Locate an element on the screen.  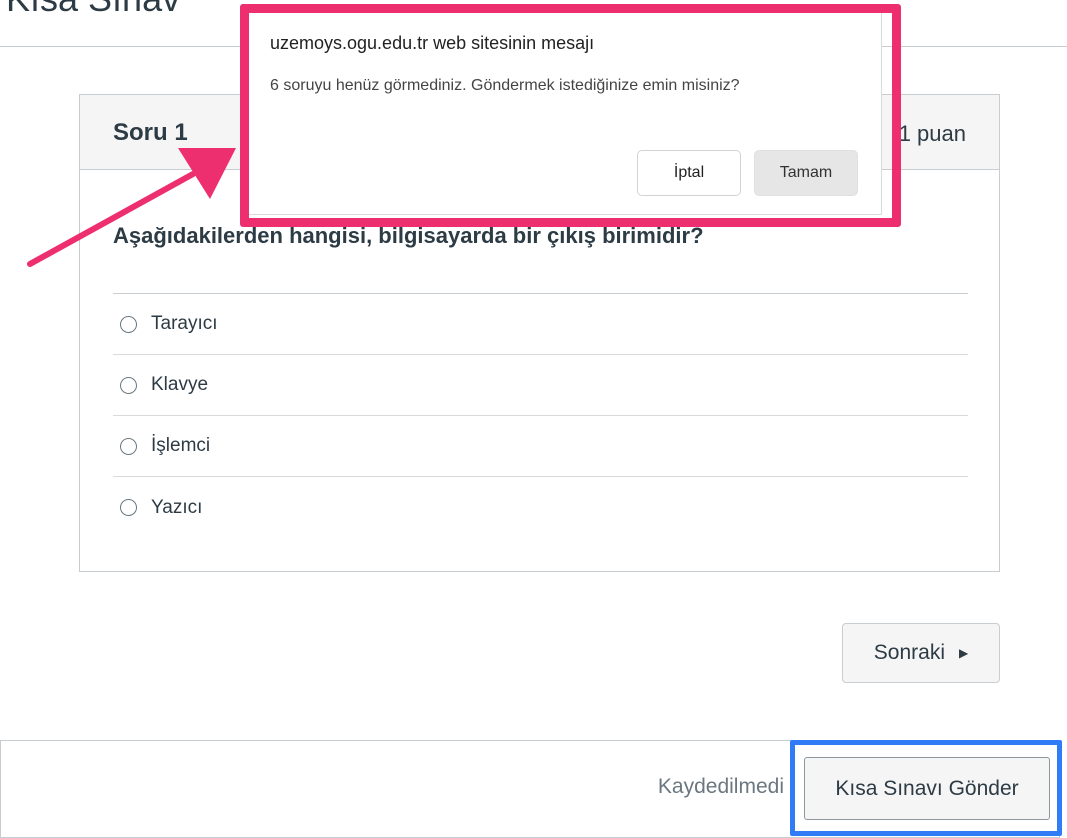
page-title: Kısa Sınav is located at coordinates (93, 10).